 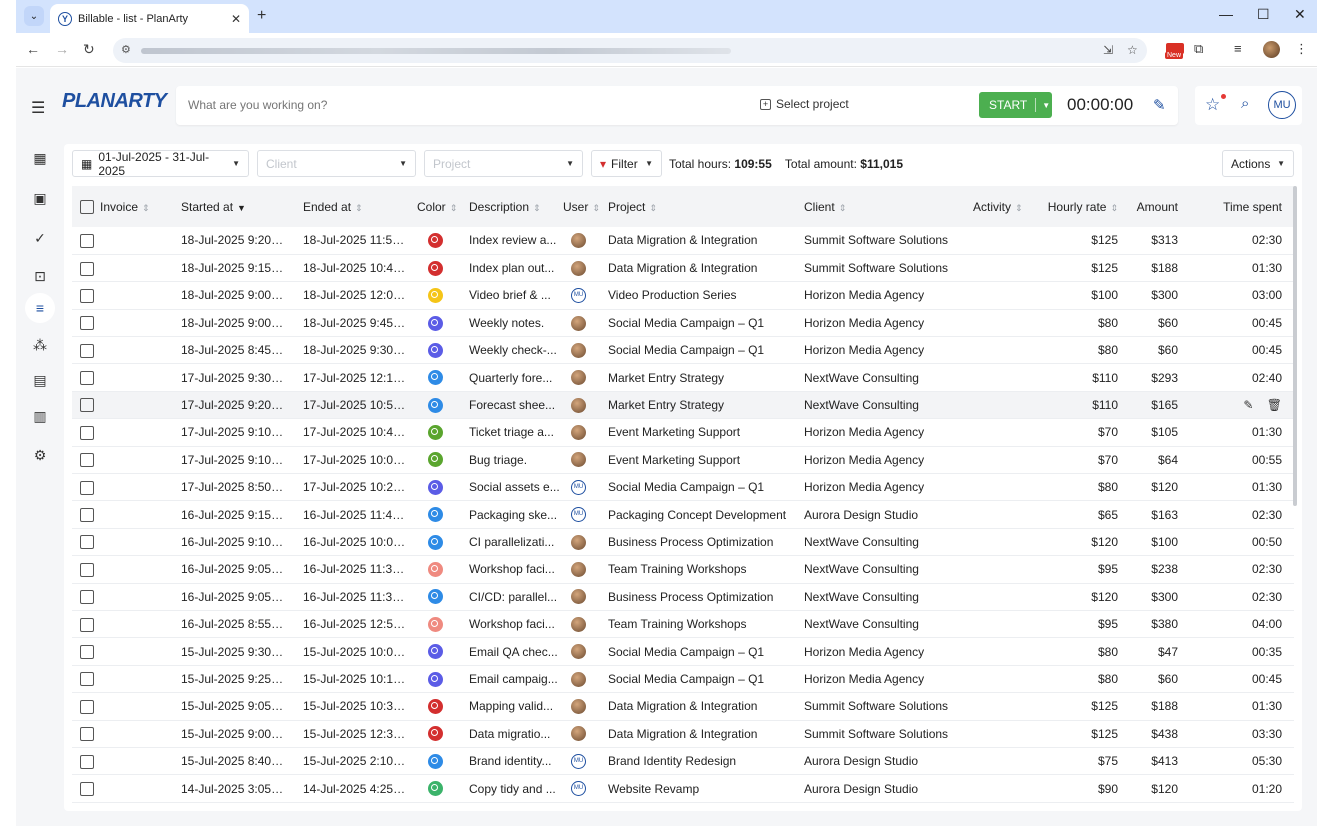 I want to click on planarty-logo: PLANARTY, so click(x=114, y=101).